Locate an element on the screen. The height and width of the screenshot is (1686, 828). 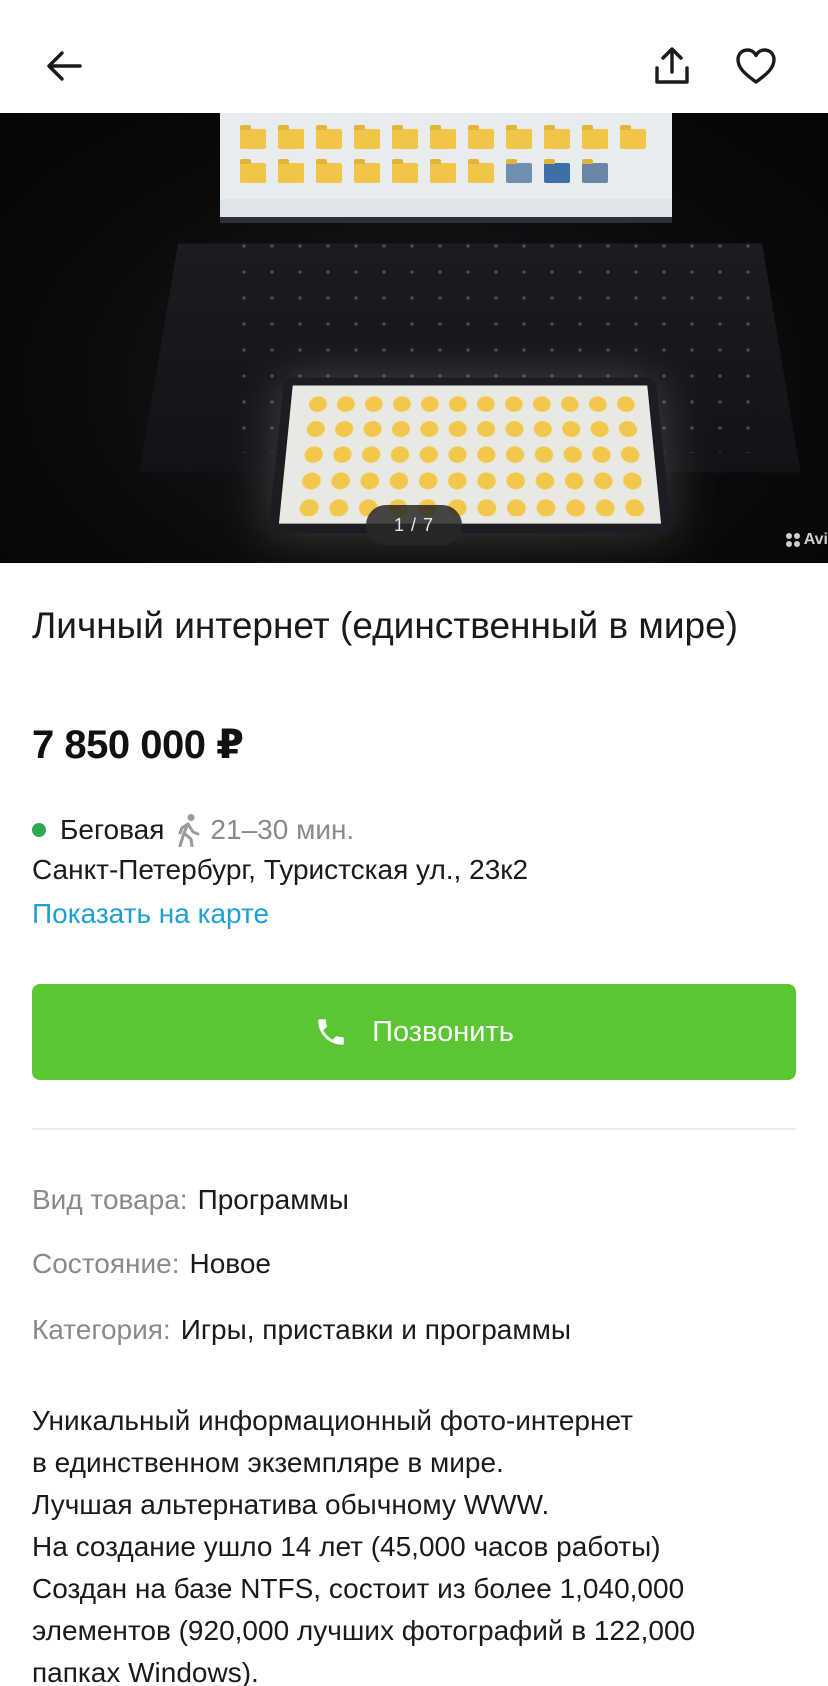
description-line: папках Windows). is located at coordinates (145, 1671).